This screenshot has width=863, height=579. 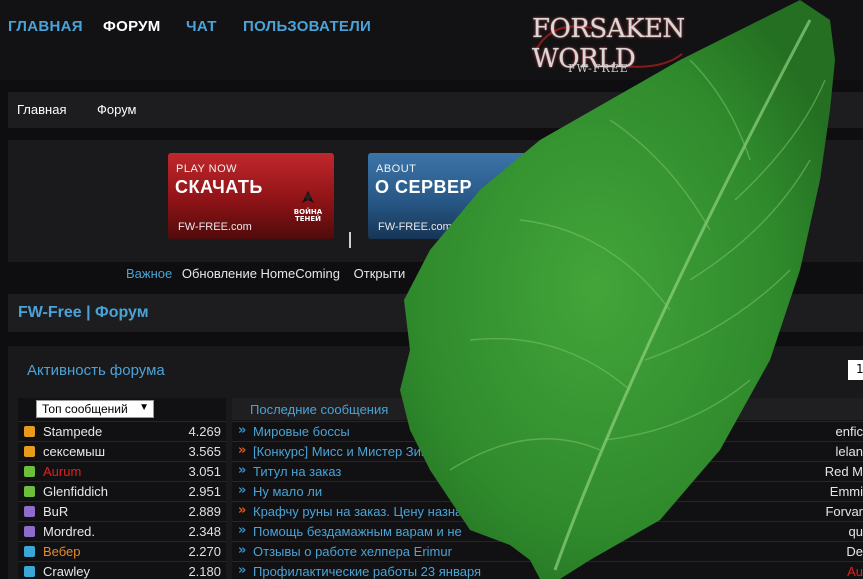 I want to click on page-title: FW-Free | Форум, so click(x=83, y=313).